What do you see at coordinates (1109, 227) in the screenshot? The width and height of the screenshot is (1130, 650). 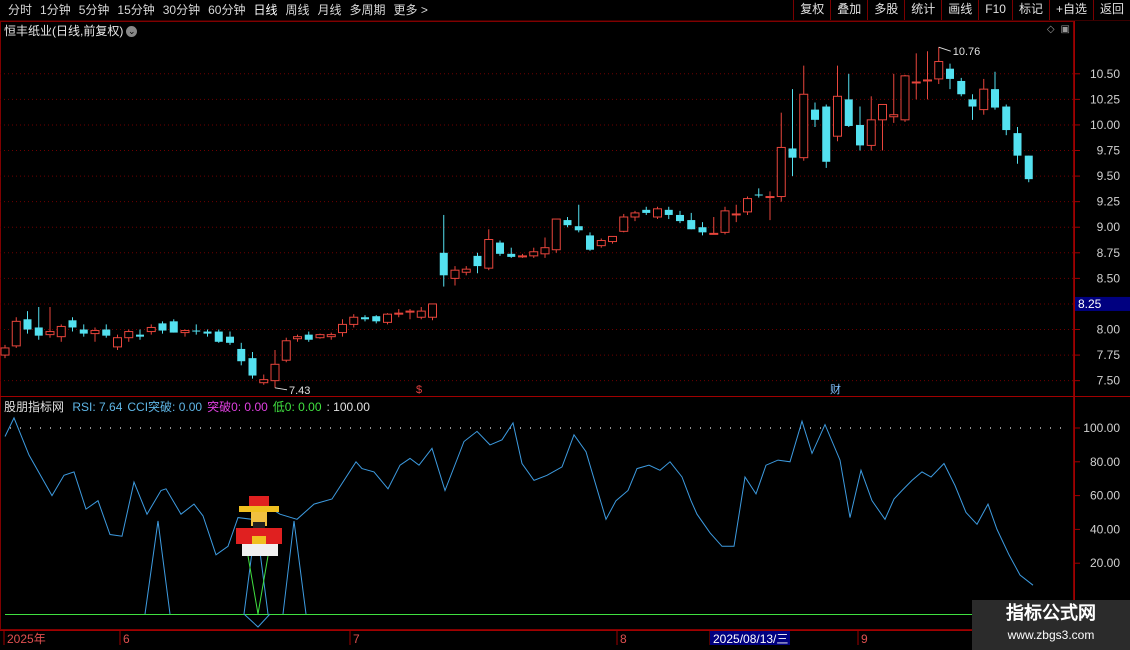 I see `price-tick-label: 9.00` at bounding box center [1109, 227].